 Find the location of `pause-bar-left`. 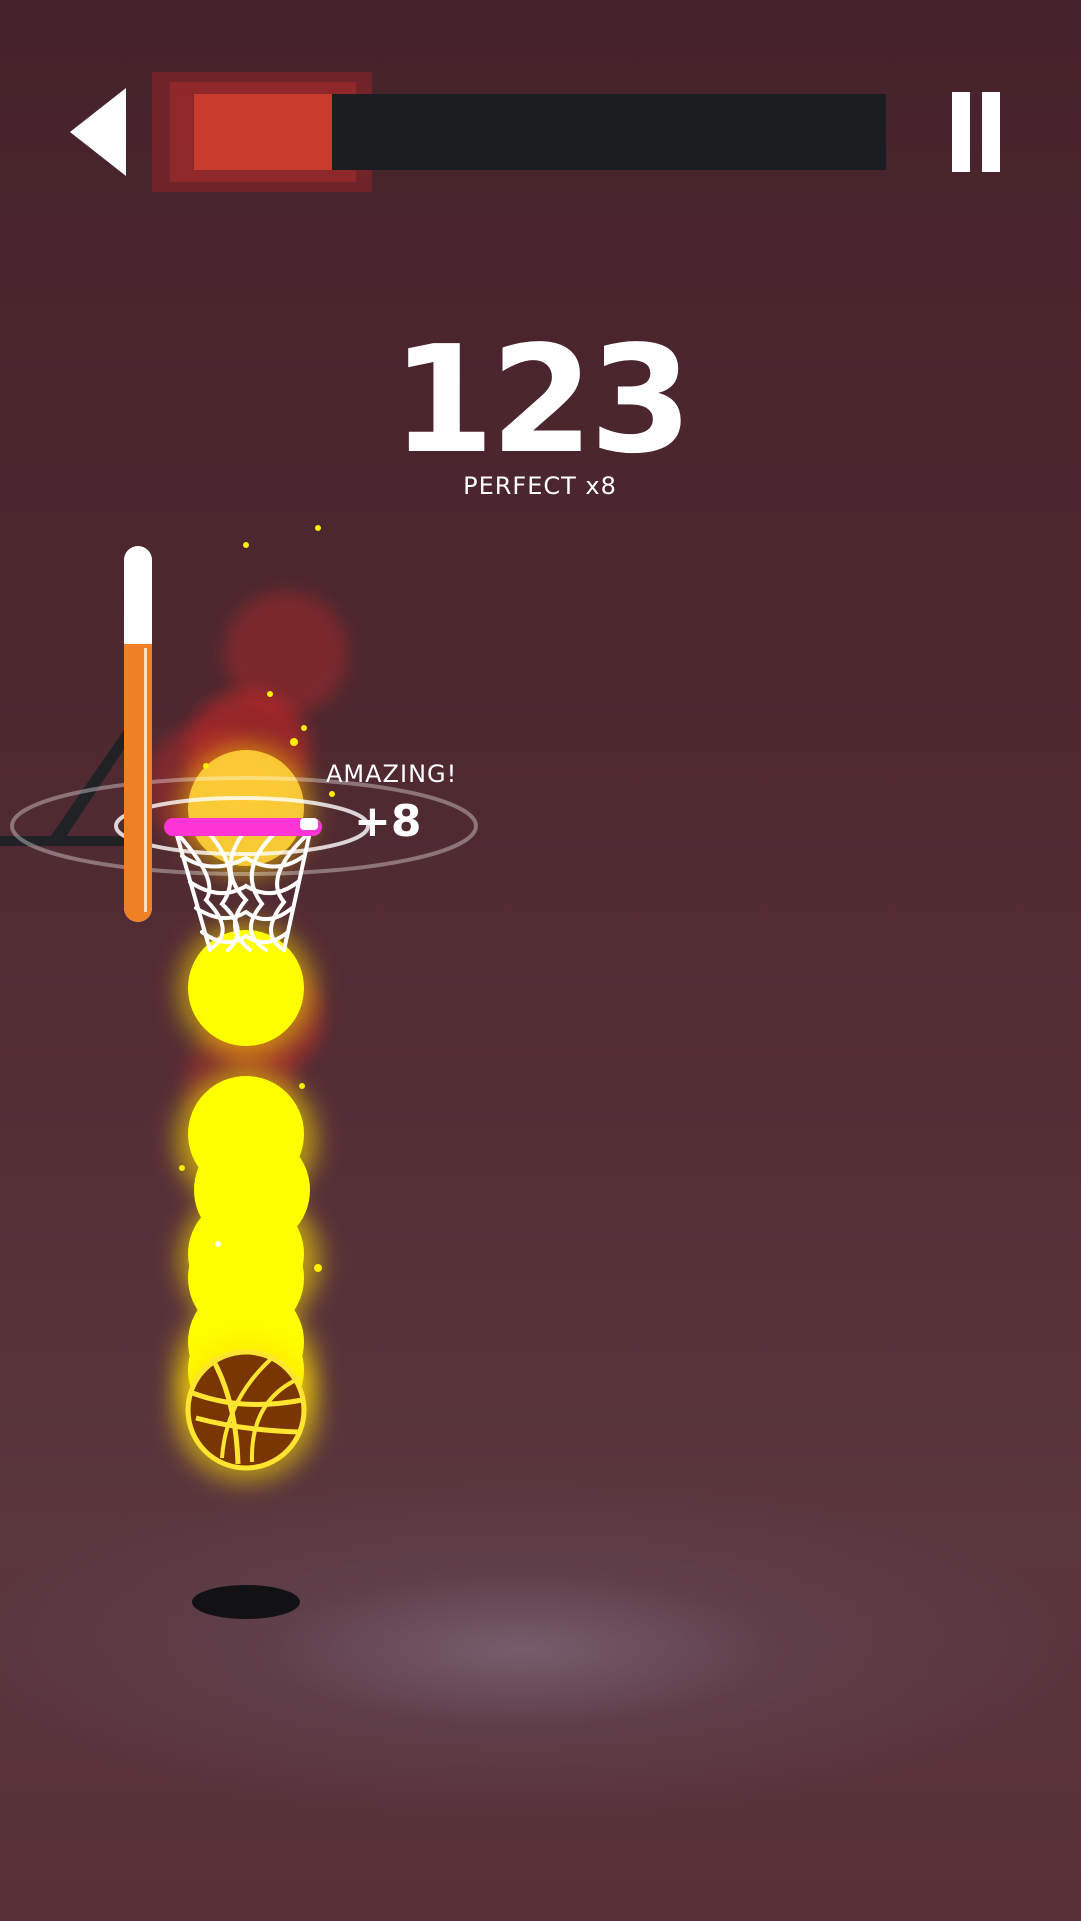

pause-bar-left is located at coordinates (961, 132).